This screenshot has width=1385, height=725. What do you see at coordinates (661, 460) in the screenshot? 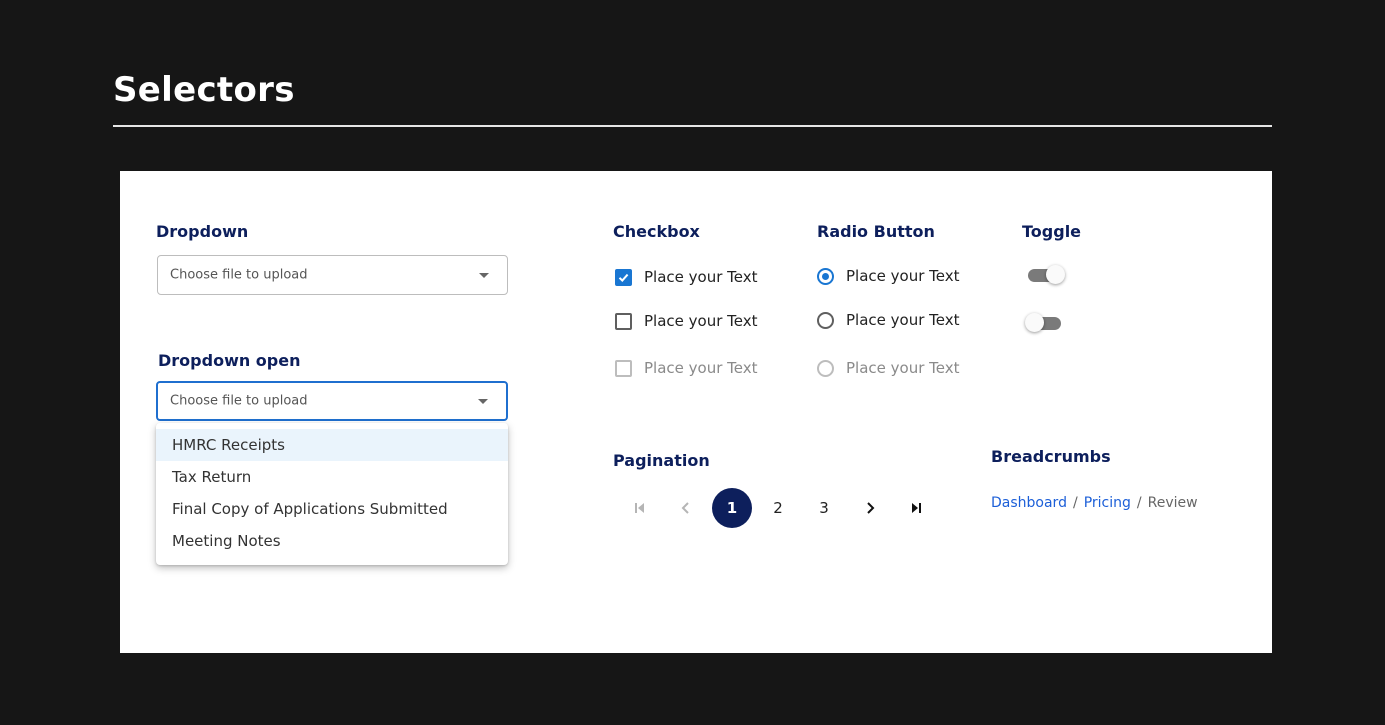
I see `pagination-label: Pagination` at bounding box center [661, 460].